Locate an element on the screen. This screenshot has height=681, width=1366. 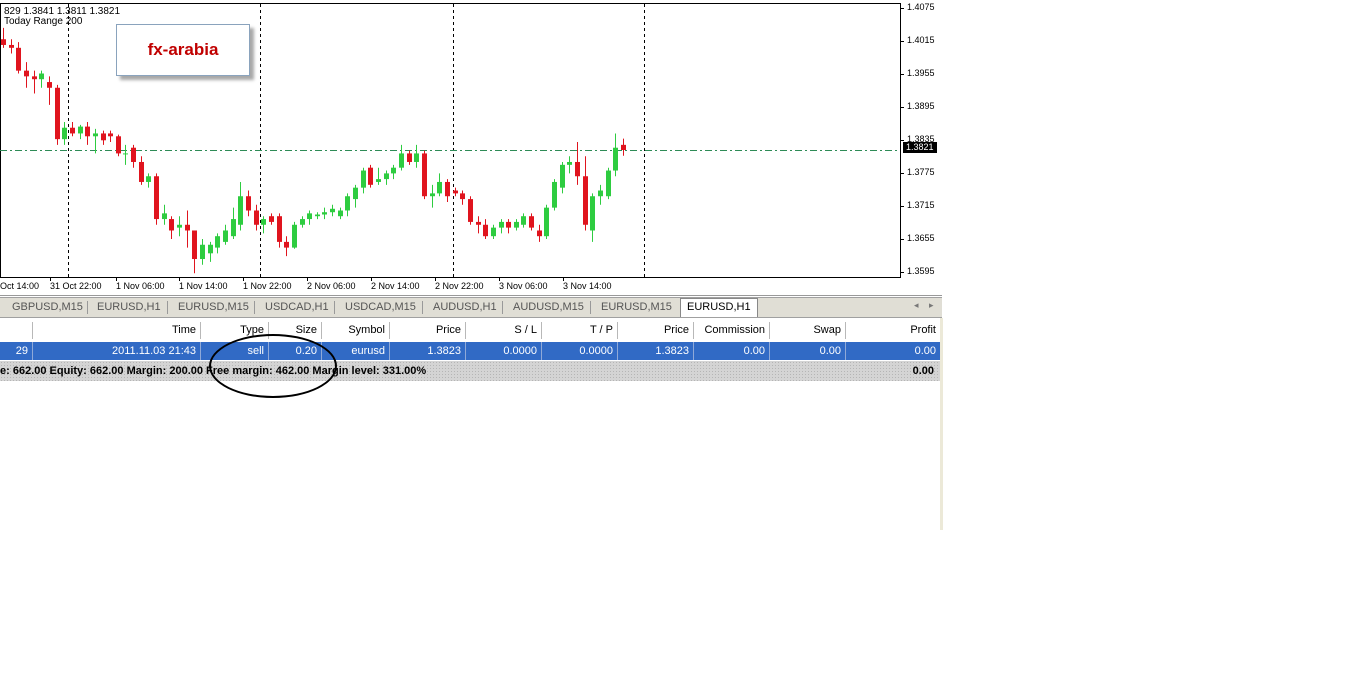
price-label: 1.4075 is located at coordinates (921, 7).